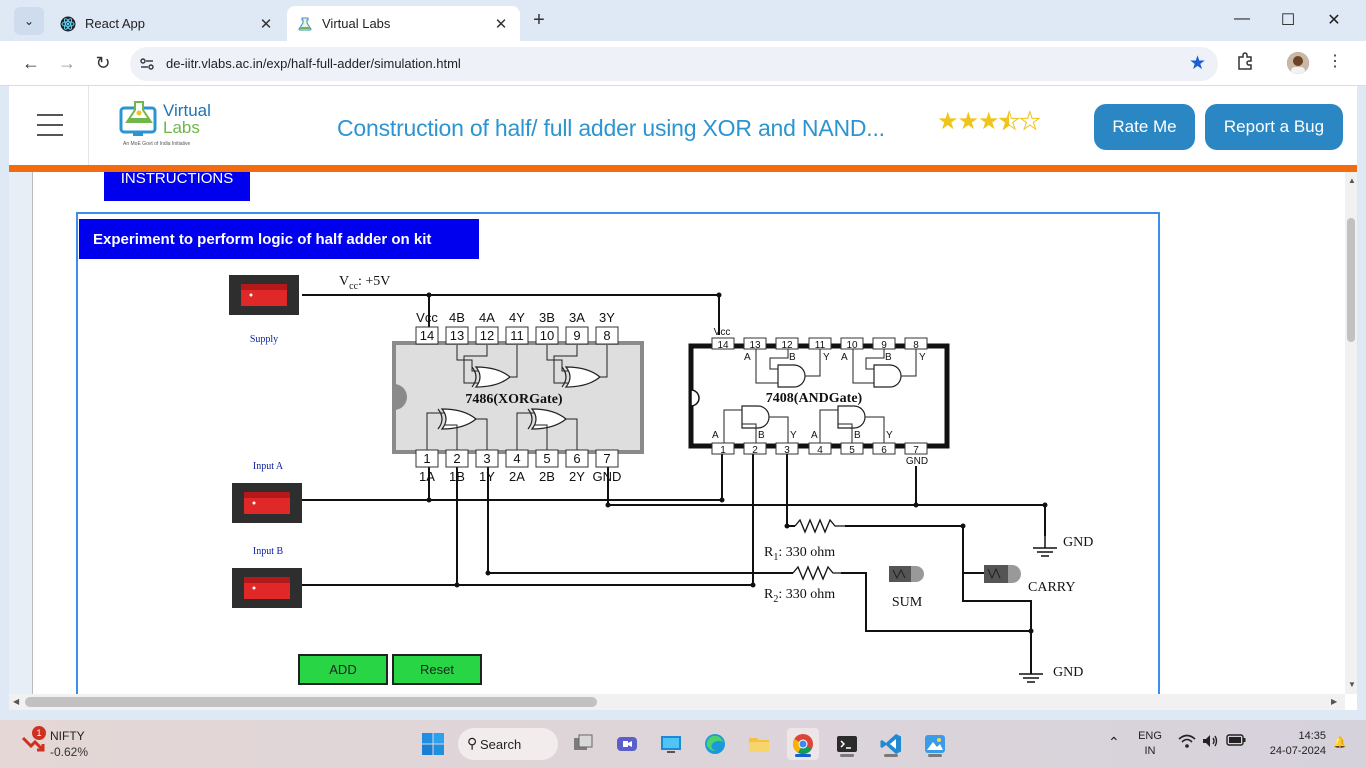 This screenshot has height=768, width=1366. Describe the element at coordinates (759, 744) in the screenshot. I see `file-explorer-icon` at that location.